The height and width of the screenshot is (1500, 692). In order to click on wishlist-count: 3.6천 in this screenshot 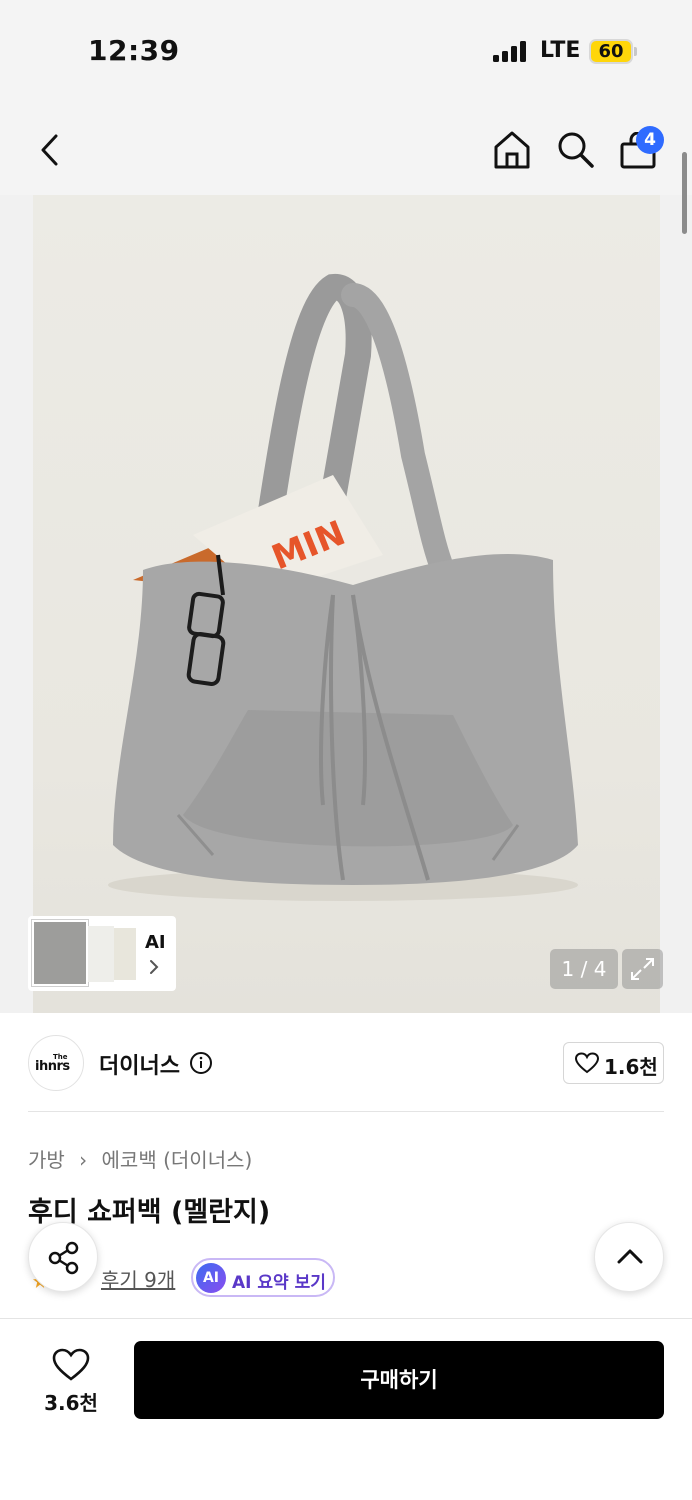, I will do `click(71, 1403)`.